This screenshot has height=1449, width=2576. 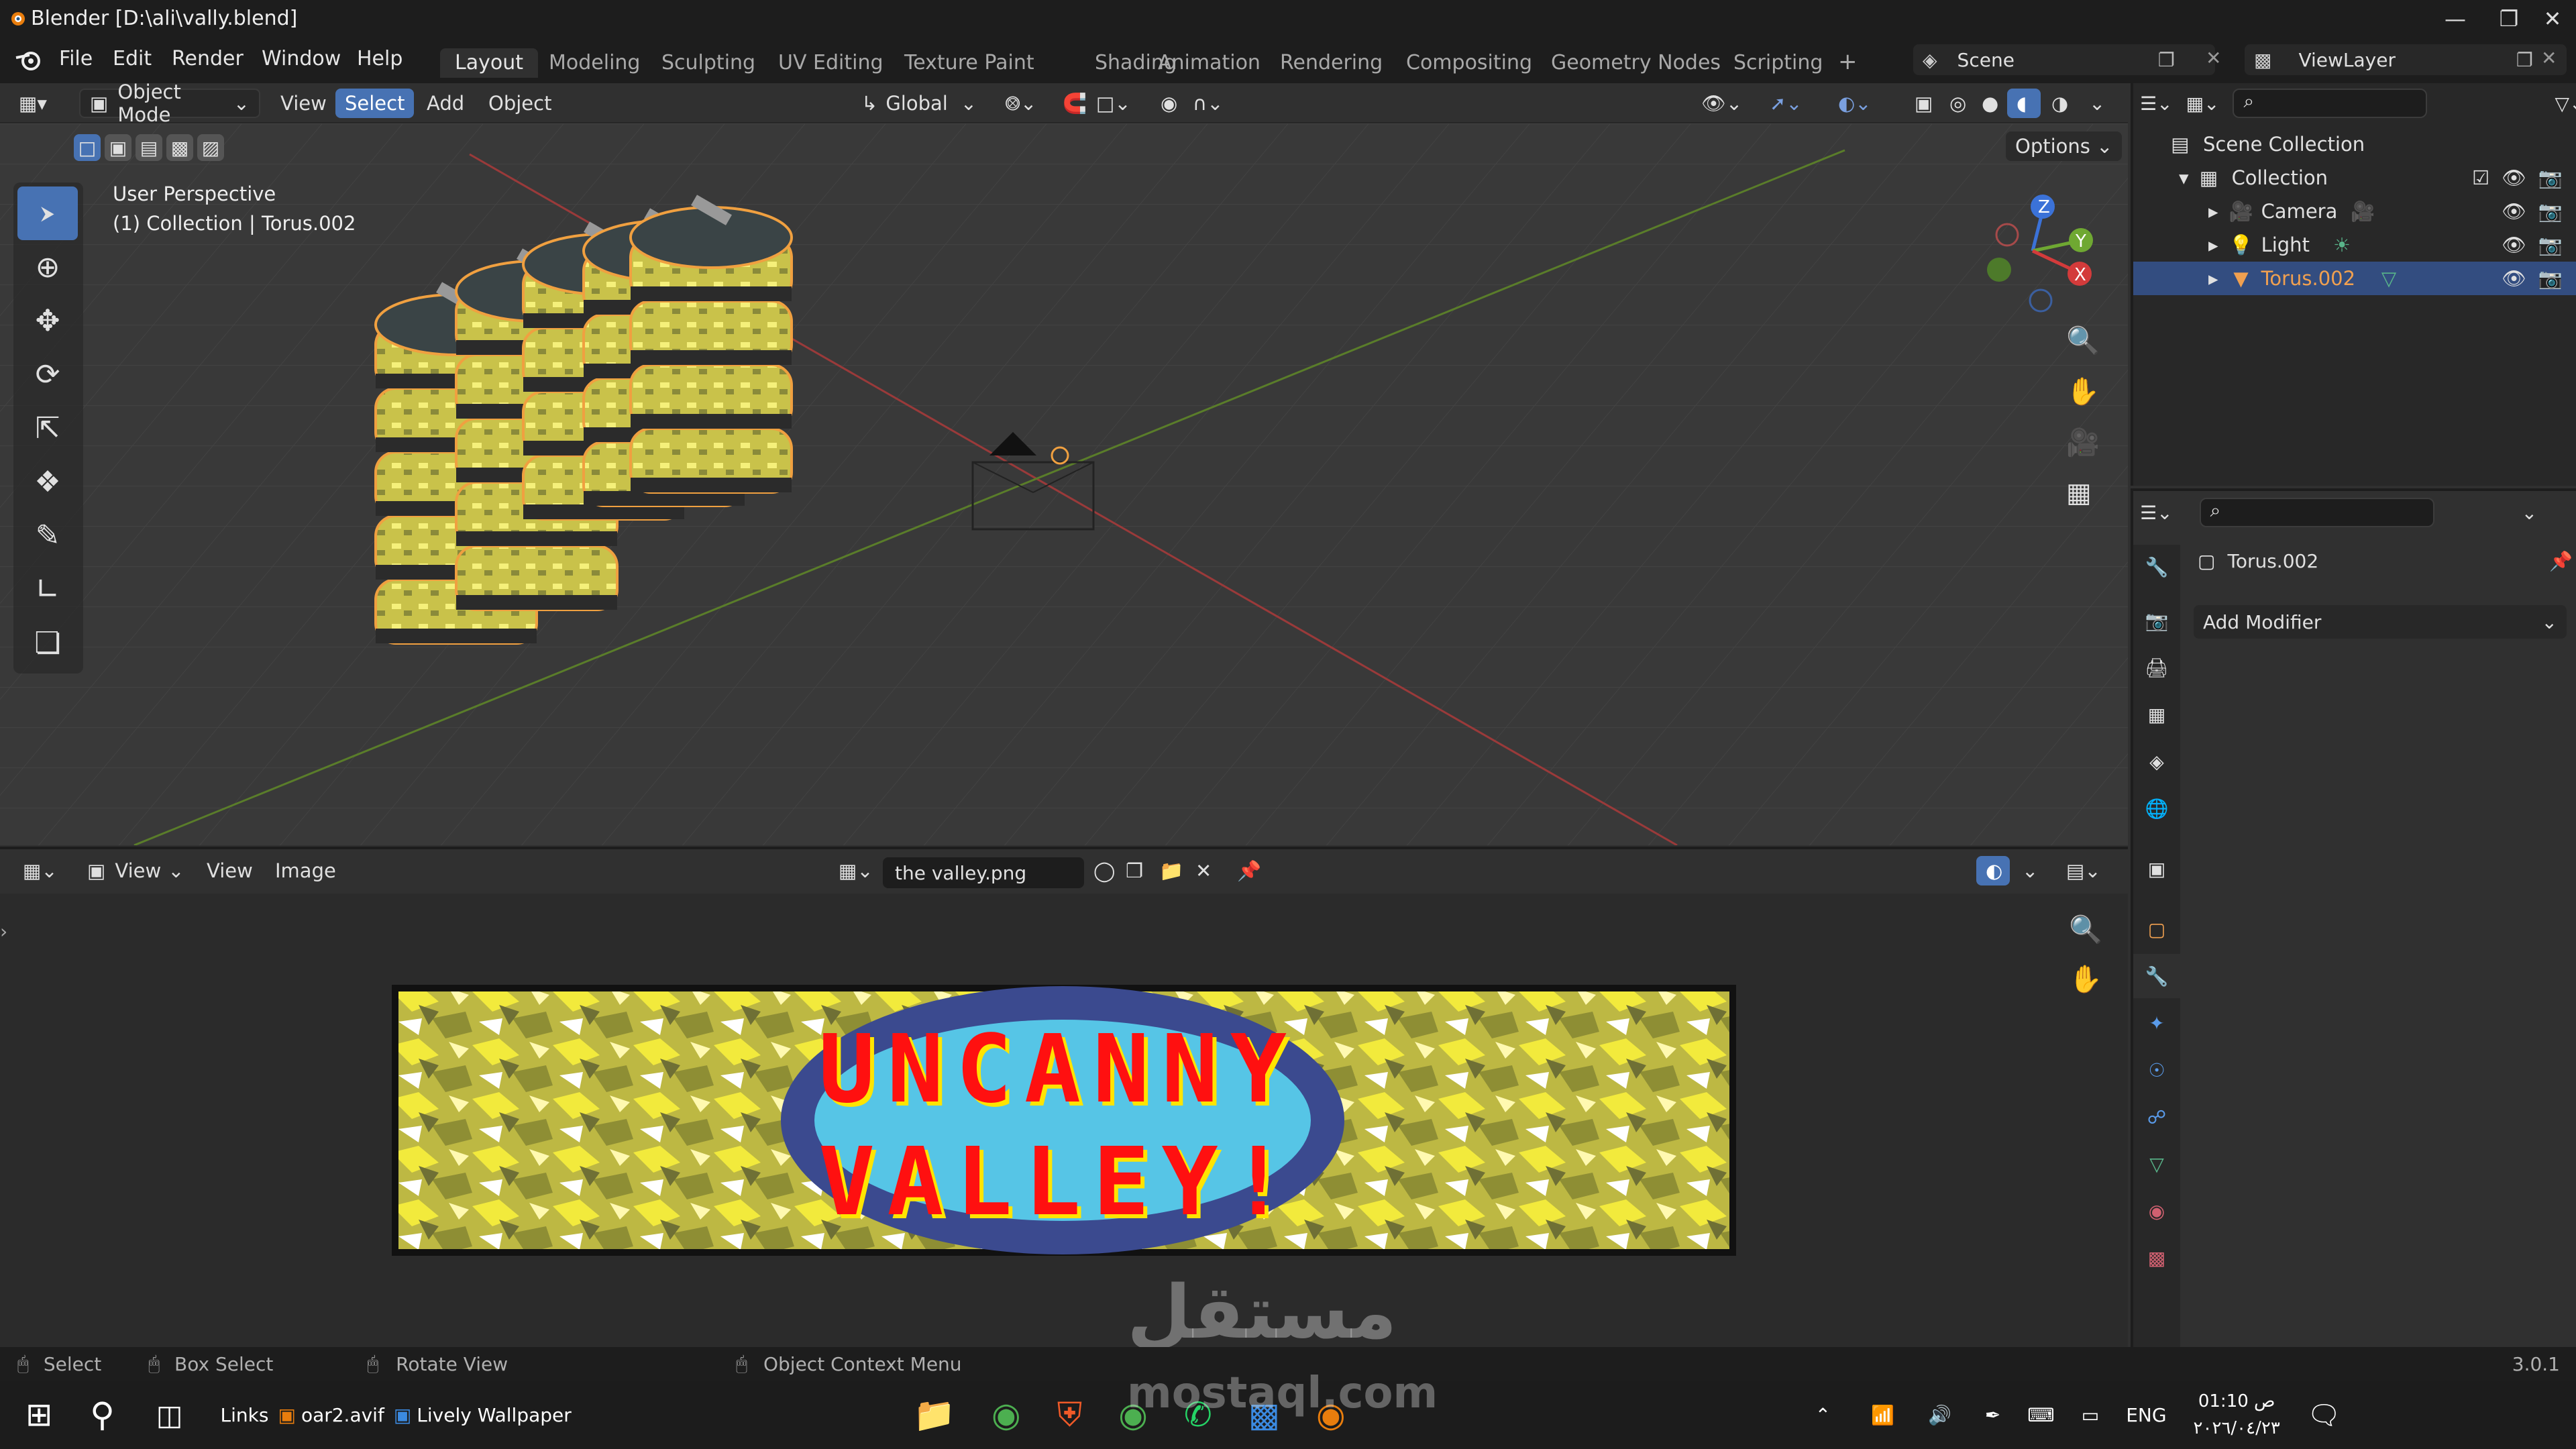 I want to click on cursor-tool-icon: ⊕, so click(x=47, y=267).